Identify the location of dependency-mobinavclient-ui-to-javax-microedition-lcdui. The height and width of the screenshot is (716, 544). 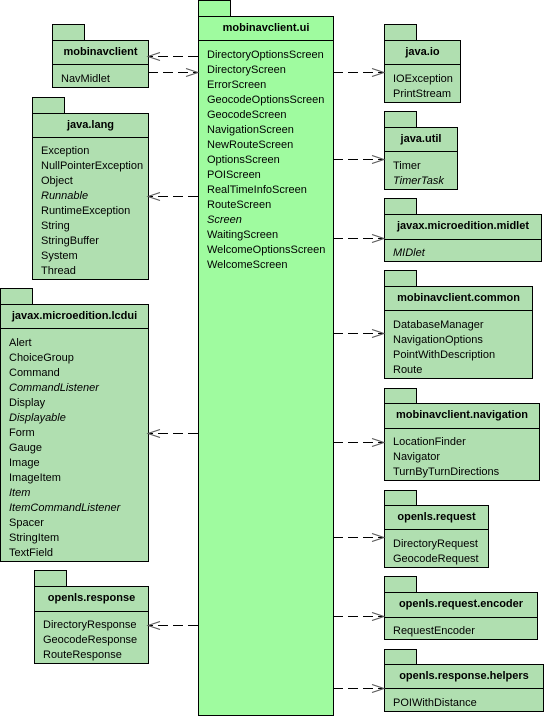
(172, 433).